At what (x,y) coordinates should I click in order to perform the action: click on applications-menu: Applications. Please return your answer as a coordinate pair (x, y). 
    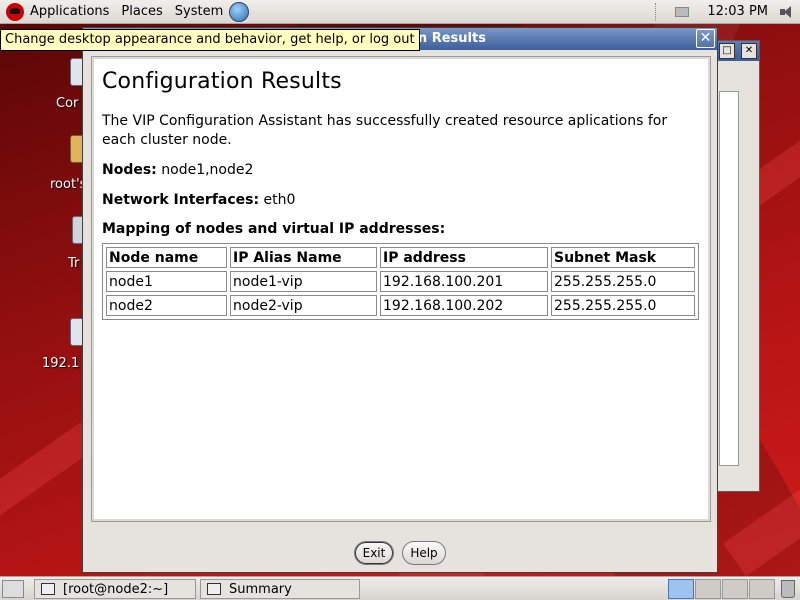
    Looking at the image, I should click on (57, 12).